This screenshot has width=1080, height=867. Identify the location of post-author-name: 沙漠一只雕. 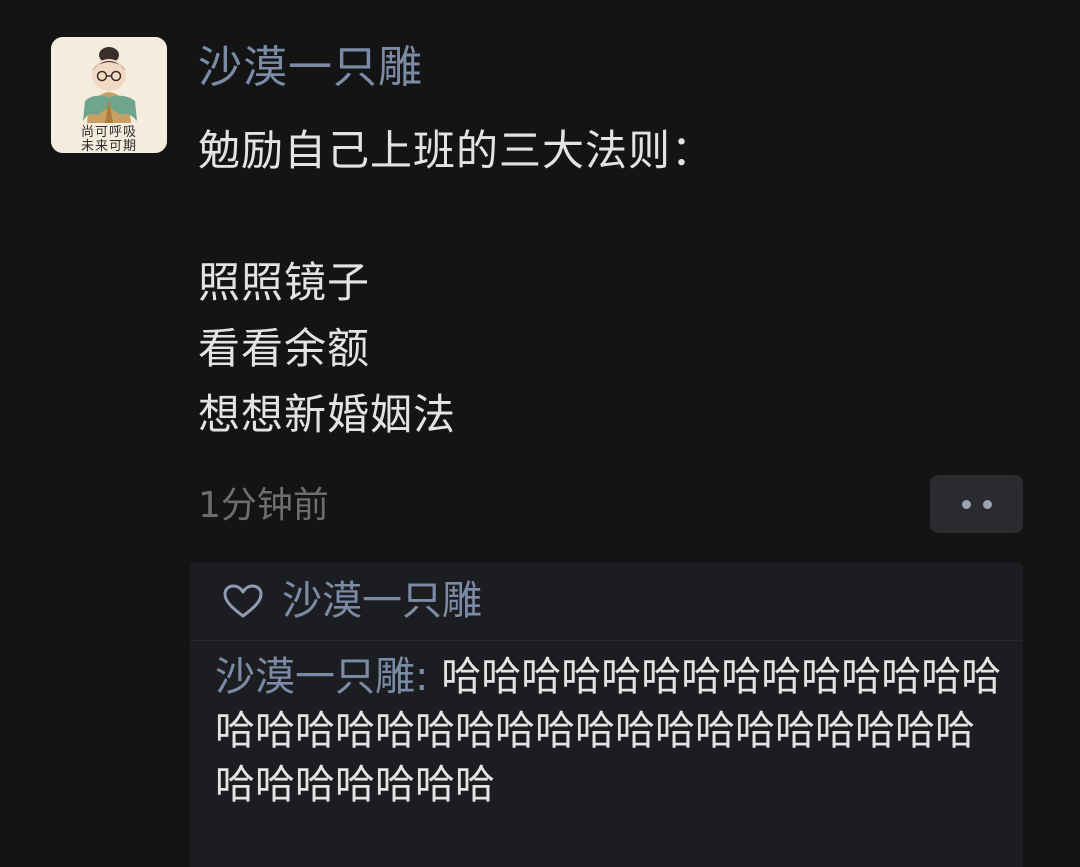
(310, 68).